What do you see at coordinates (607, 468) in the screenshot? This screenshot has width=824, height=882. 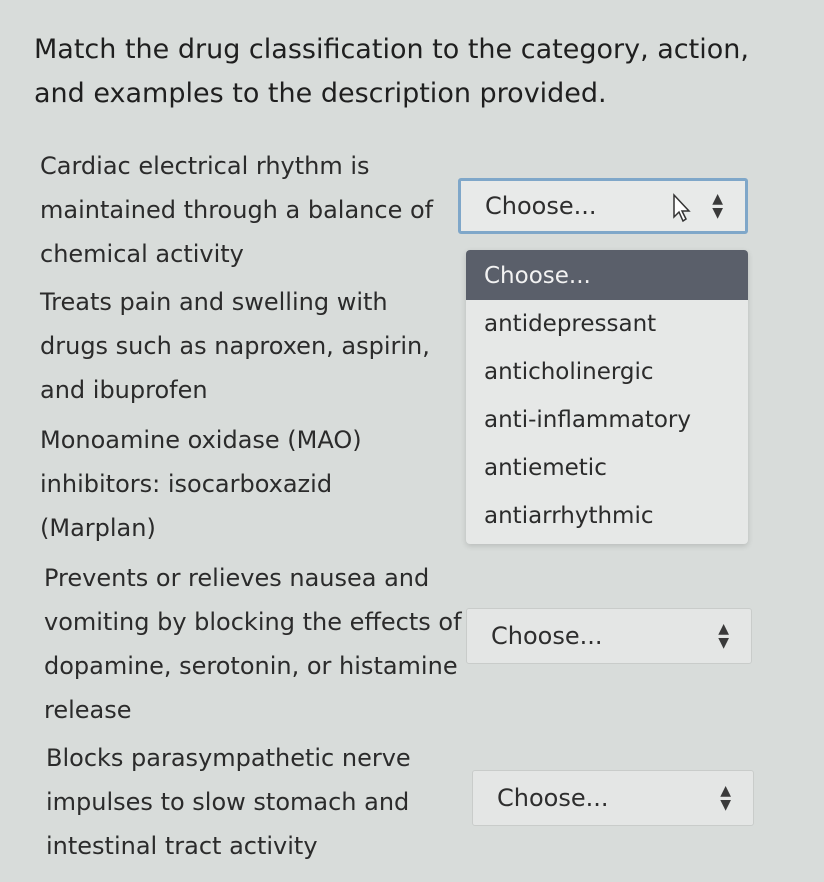 I see `dropdown-option-antiemetic: antiemetic` at bounding box center [607, 468].